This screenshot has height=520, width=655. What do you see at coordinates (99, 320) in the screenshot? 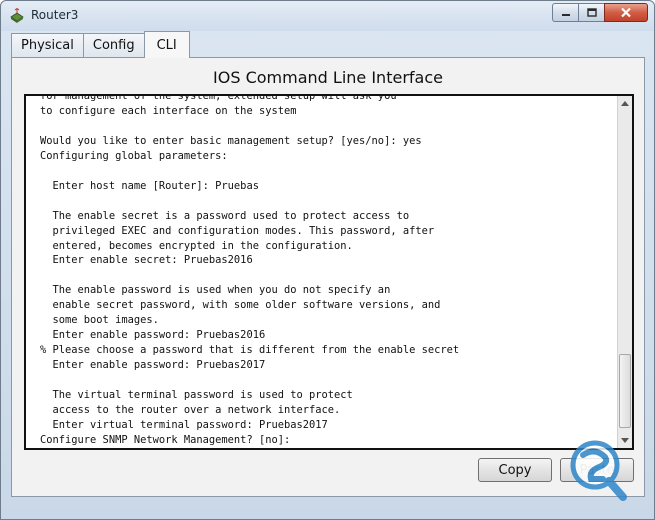
I see `console-line: some boot images.` at bounding box center [99, 320].